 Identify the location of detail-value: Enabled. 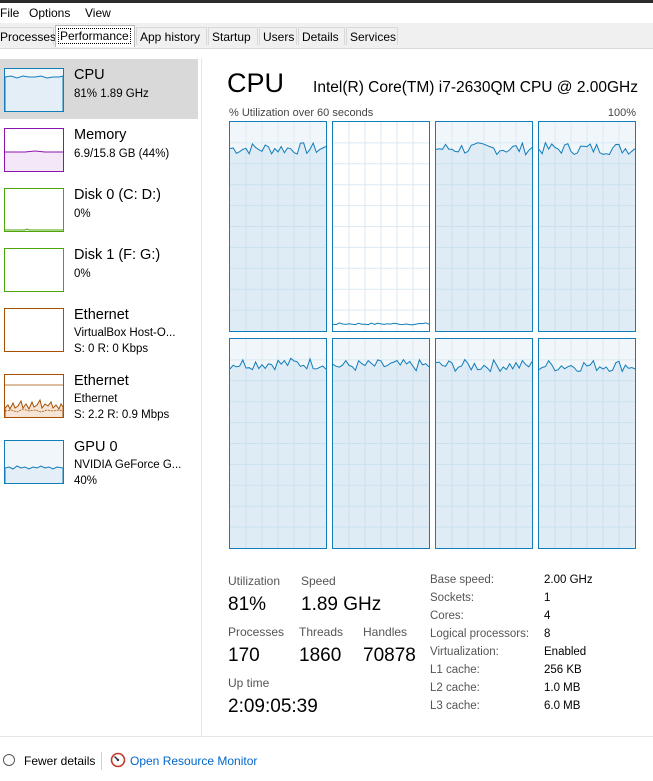
(565, 652).